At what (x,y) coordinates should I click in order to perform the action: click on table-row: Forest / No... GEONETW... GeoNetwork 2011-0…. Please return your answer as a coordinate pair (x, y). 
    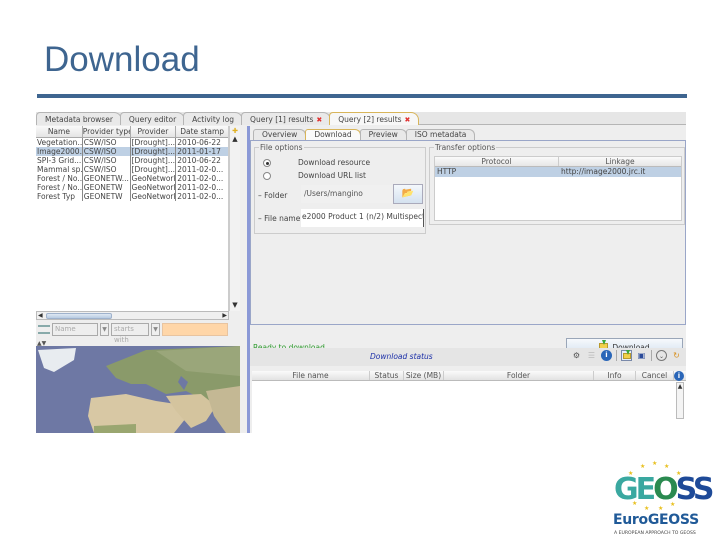
    Looking at the image, I should click on (132, 178).